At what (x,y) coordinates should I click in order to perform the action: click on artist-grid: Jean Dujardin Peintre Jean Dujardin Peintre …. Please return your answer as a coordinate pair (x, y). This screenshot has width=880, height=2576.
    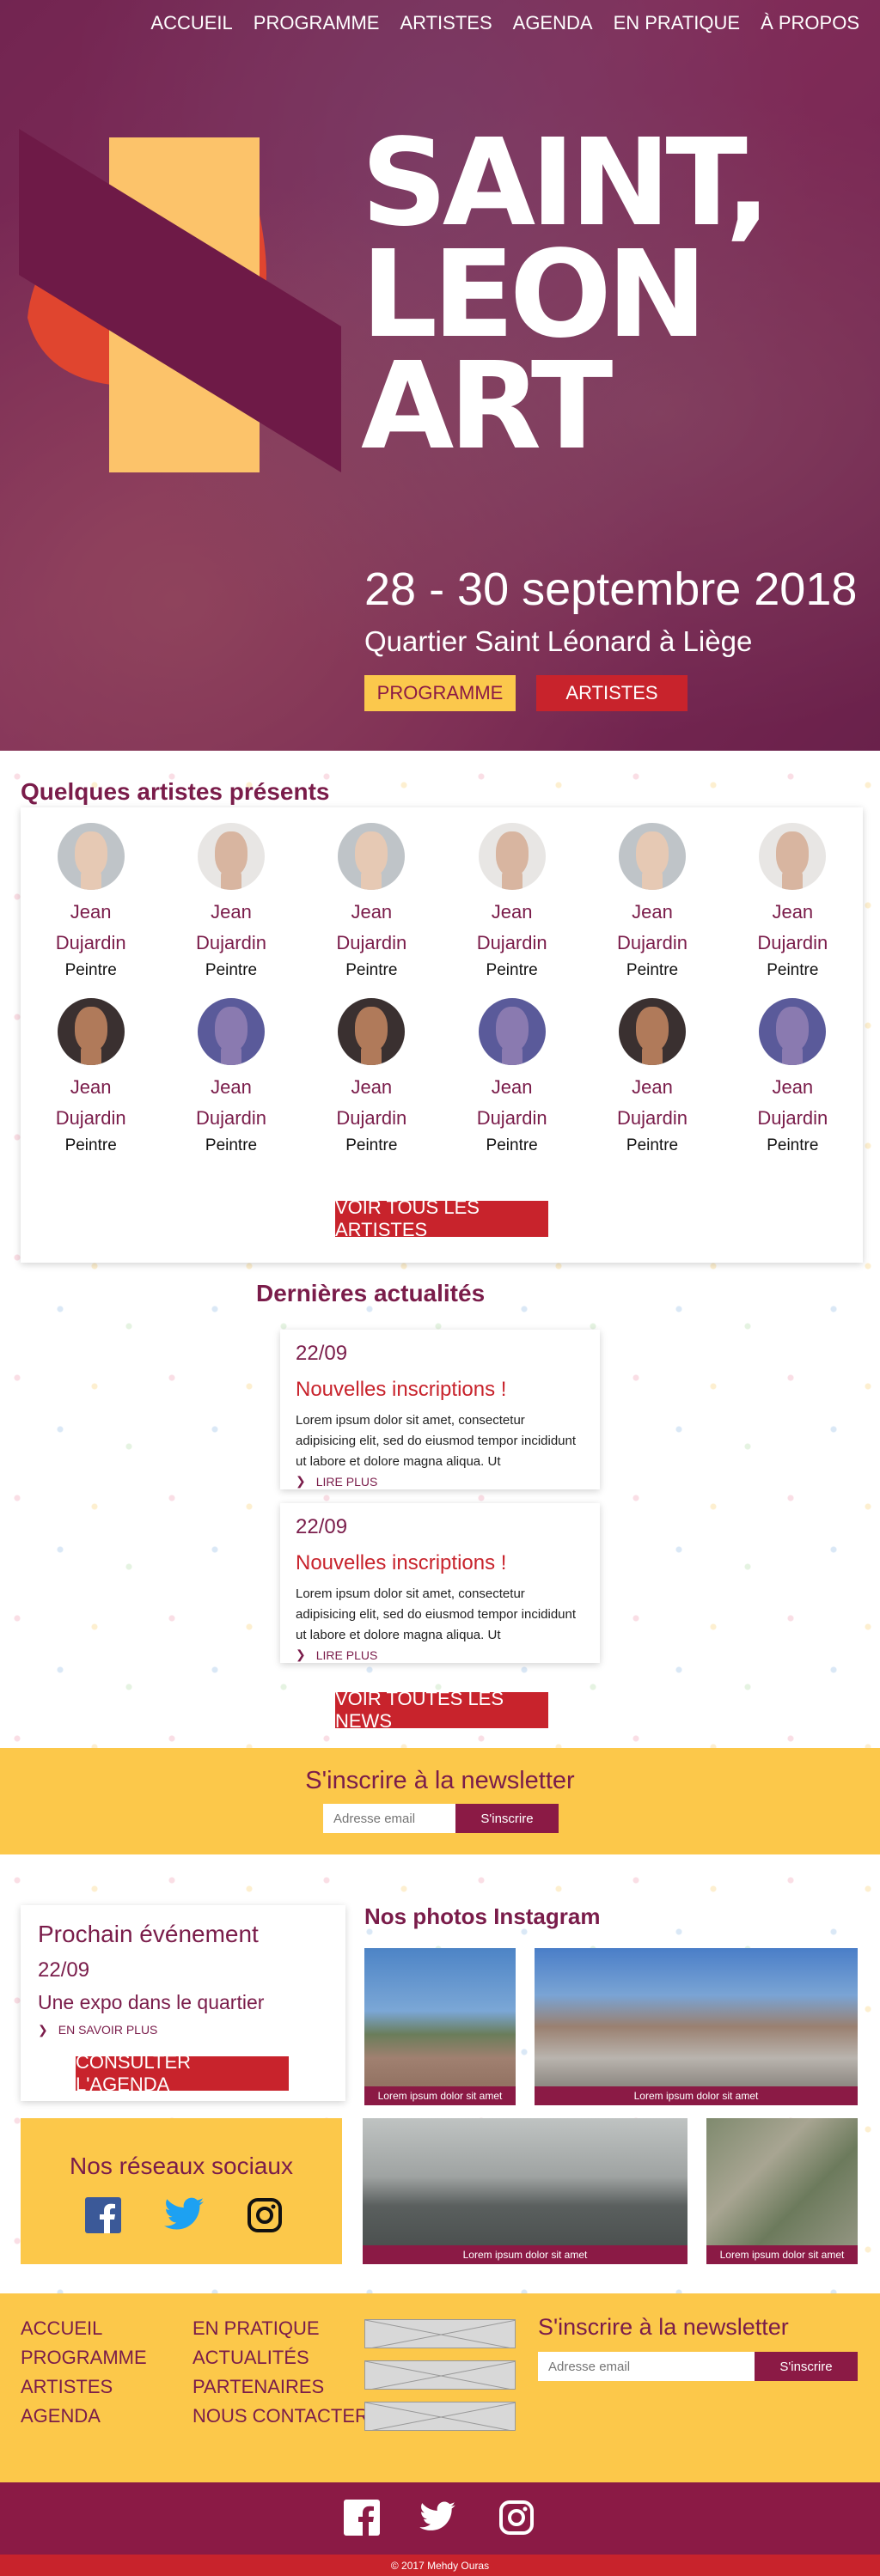
    Looking at the image, I should click on (442, 991).